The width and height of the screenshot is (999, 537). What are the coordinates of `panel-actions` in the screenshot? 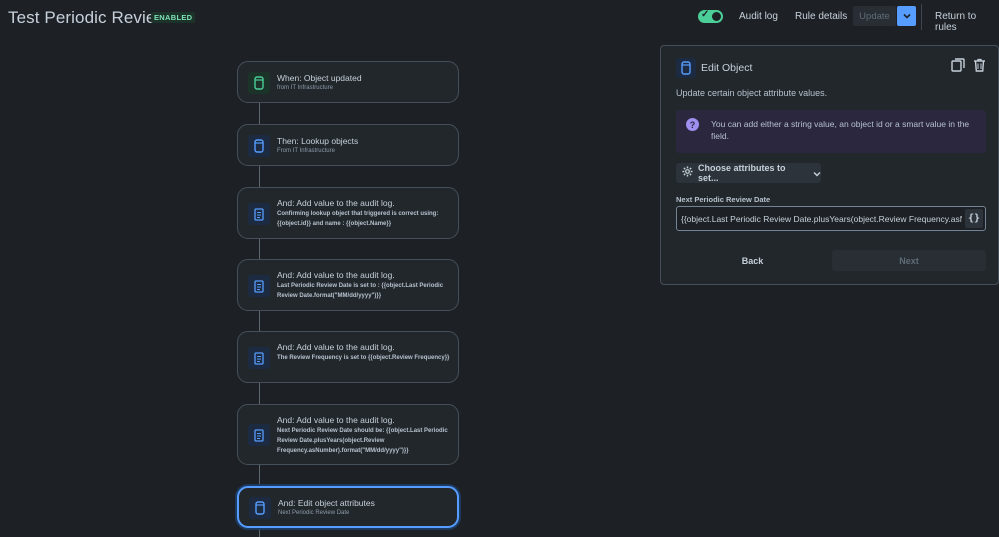 It's located at (968, 67).